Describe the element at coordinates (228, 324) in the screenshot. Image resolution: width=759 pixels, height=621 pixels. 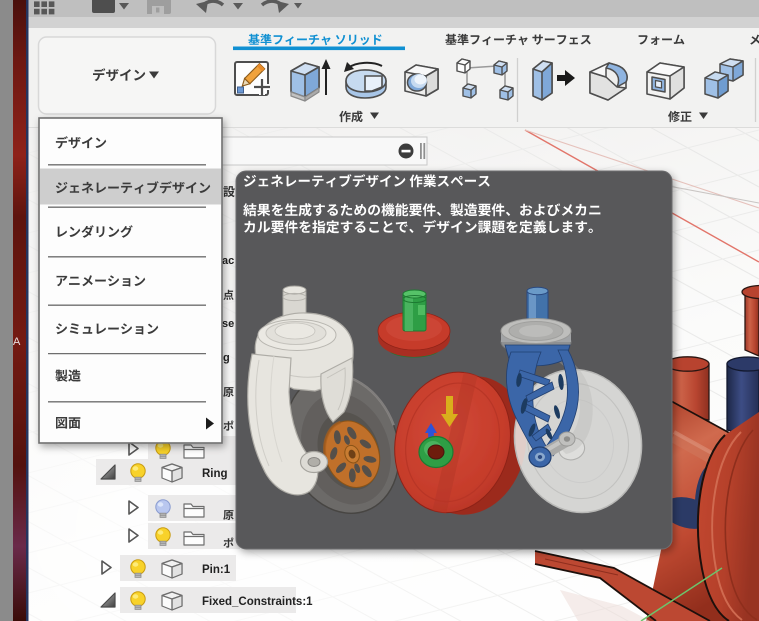
I see `svg-text: se` at that location.